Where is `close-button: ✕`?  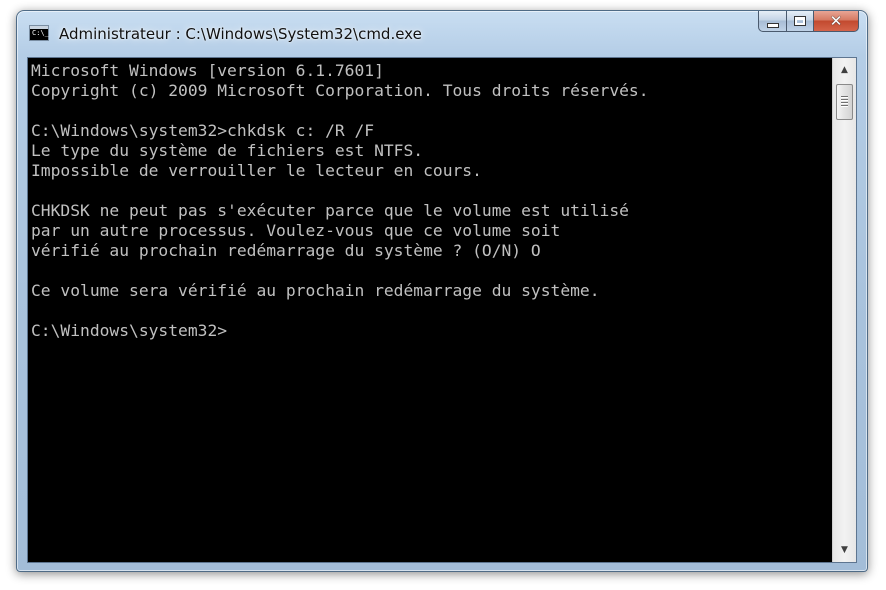 close-button: ✕ is located at coordinates (836, 21).